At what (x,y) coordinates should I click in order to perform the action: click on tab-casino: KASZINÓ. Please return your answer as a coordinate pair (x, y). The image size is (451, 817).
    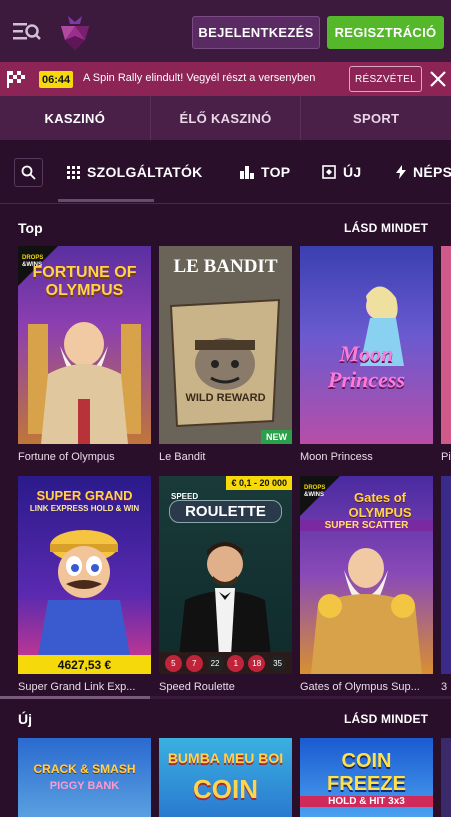
    Looking at the image, I should click on (75, 118).